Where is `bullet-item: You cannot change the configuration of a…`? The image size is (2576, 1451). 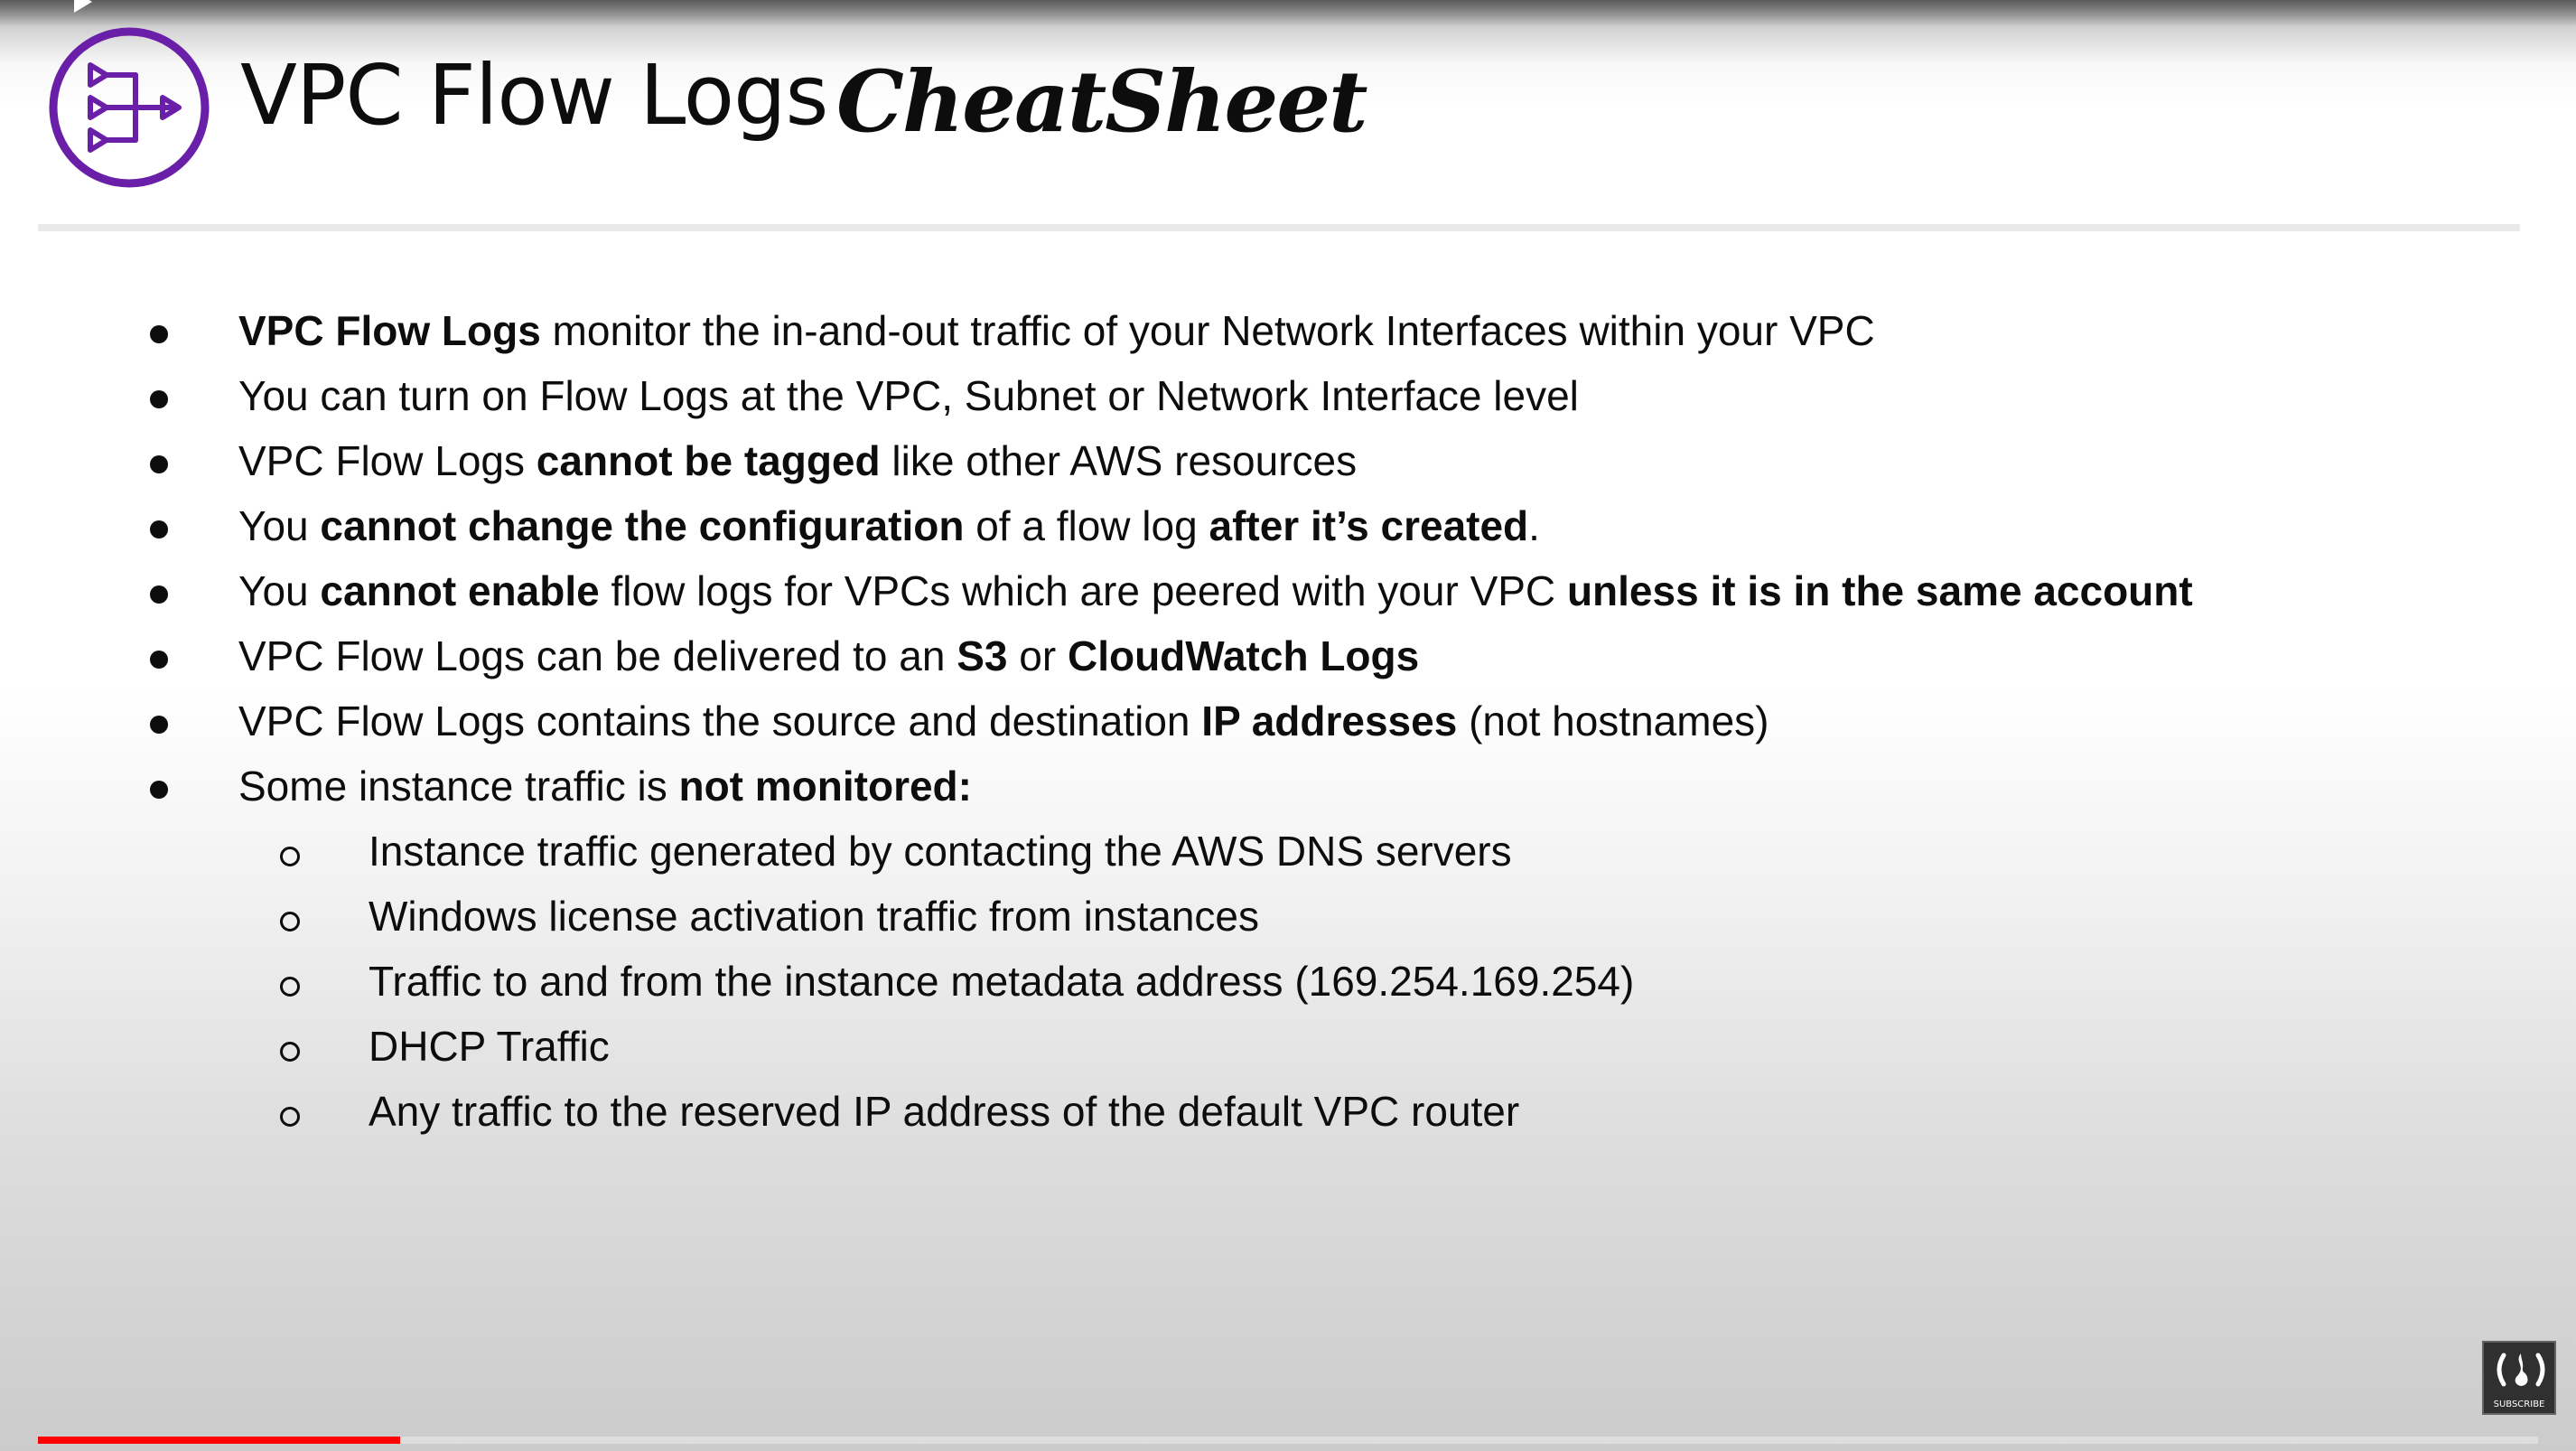
bullet-item: You cannot change the configuration of a… is located at coordinates (1288, 525).